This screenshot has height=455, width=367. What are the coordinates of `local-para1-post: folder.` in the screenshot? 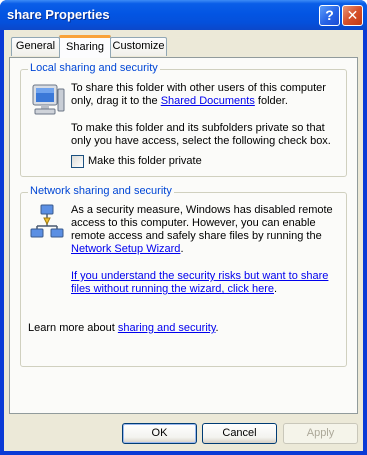 It's located at (271, 101).